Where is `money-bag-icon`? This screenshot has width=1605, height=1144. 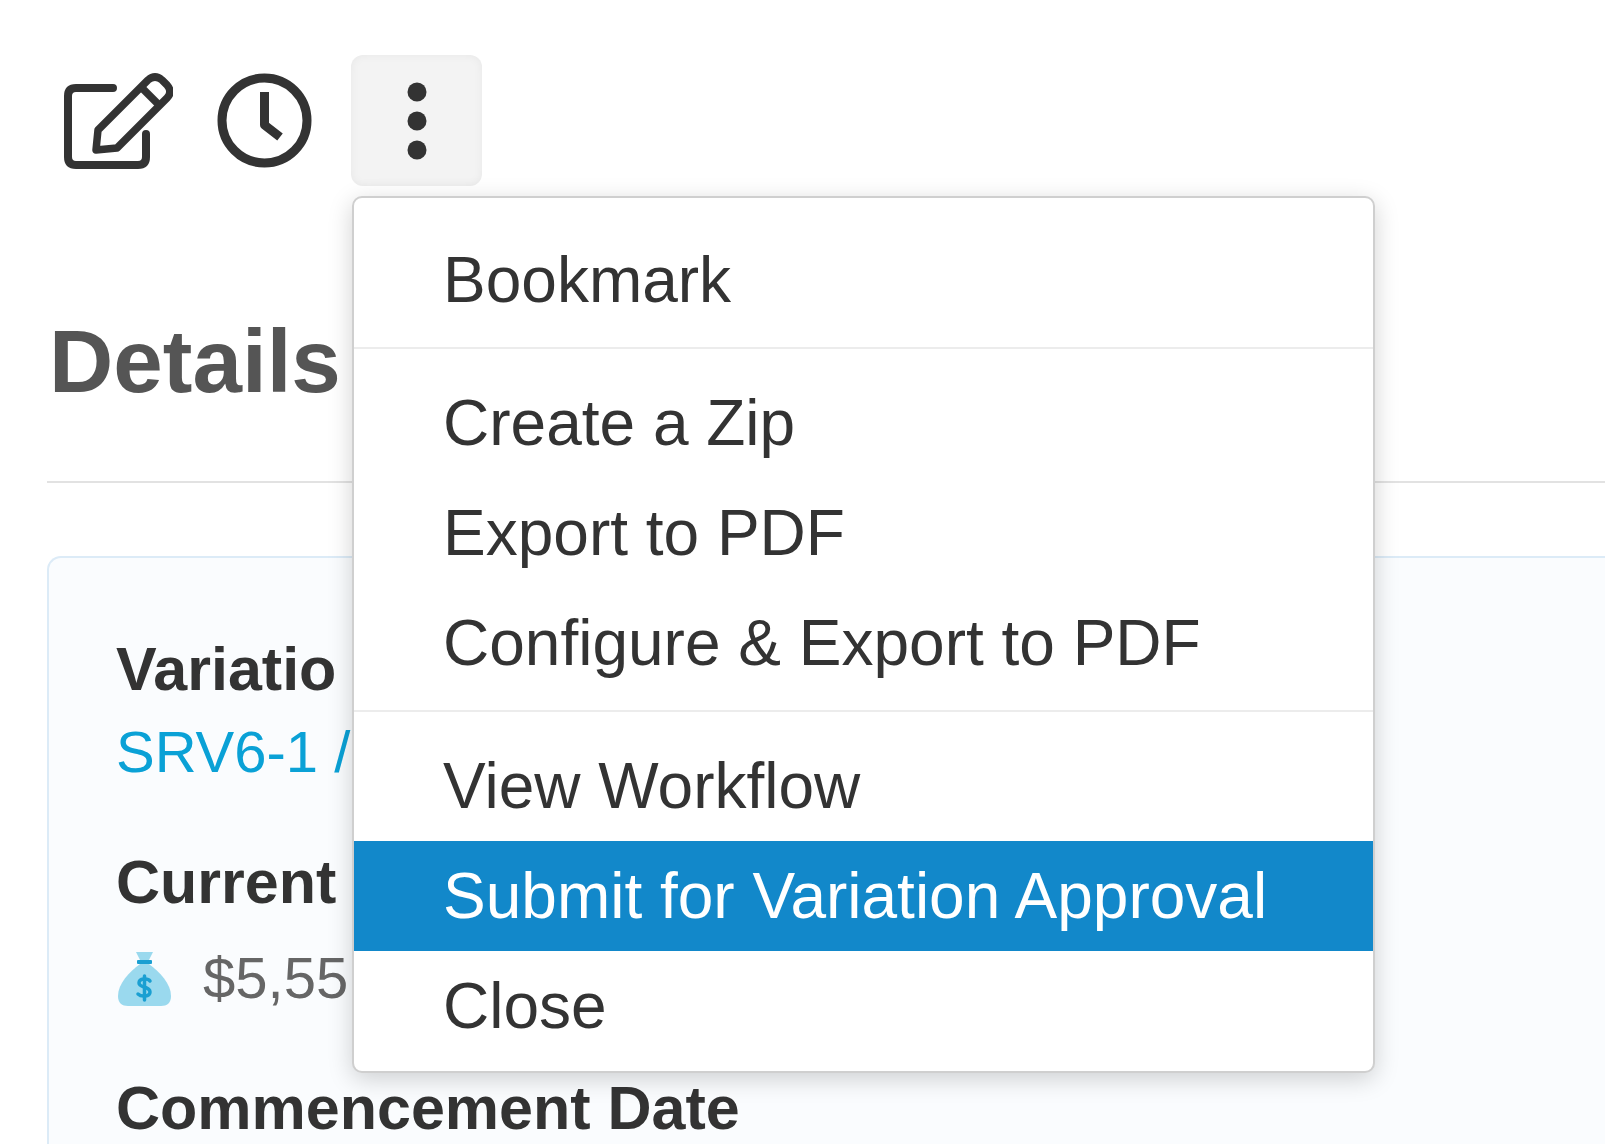
money-bag-icon is located at coordinates (144, 978).